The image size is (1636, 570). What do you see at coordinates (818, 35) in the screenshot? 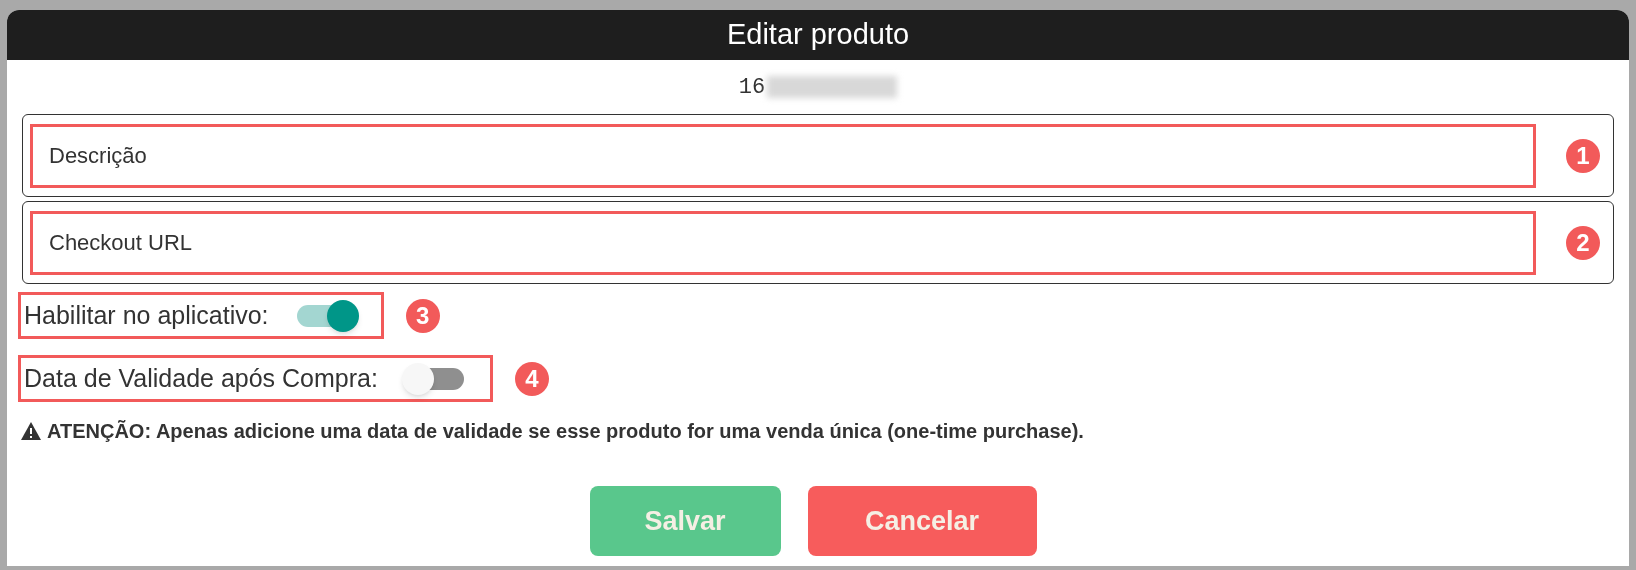
I see `dialog-title: Editar produto` at bounding box center [818, 35].